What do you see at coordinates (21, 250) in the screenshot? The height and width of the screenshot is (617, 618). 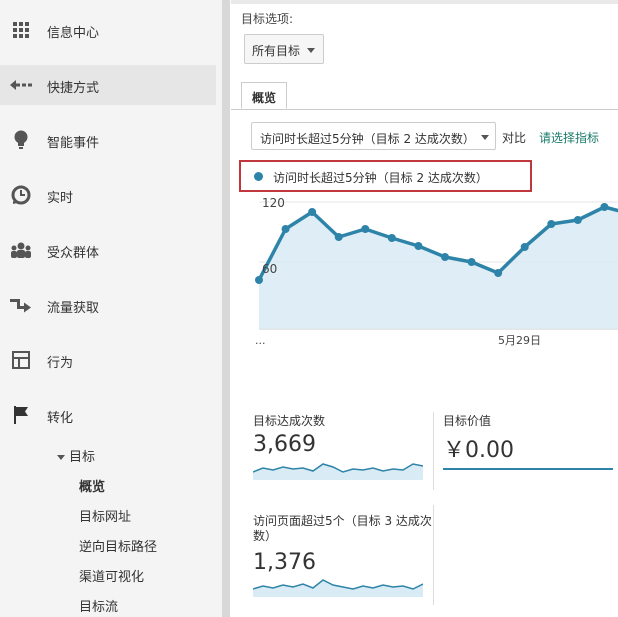 I see `people-icon` at bounding box center [21, 250].